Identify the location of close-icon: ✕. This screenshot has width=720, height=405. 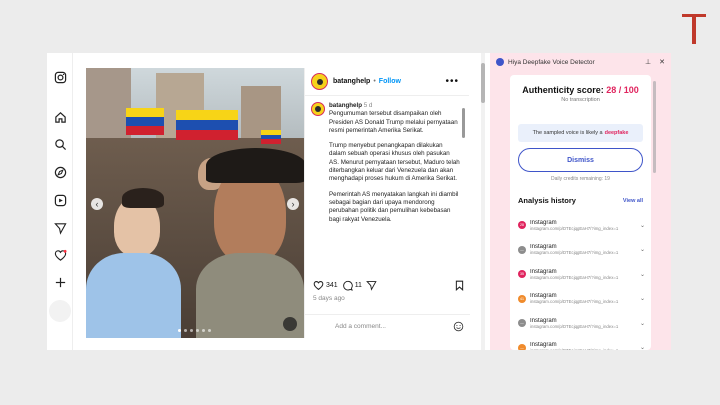
(662, 62).